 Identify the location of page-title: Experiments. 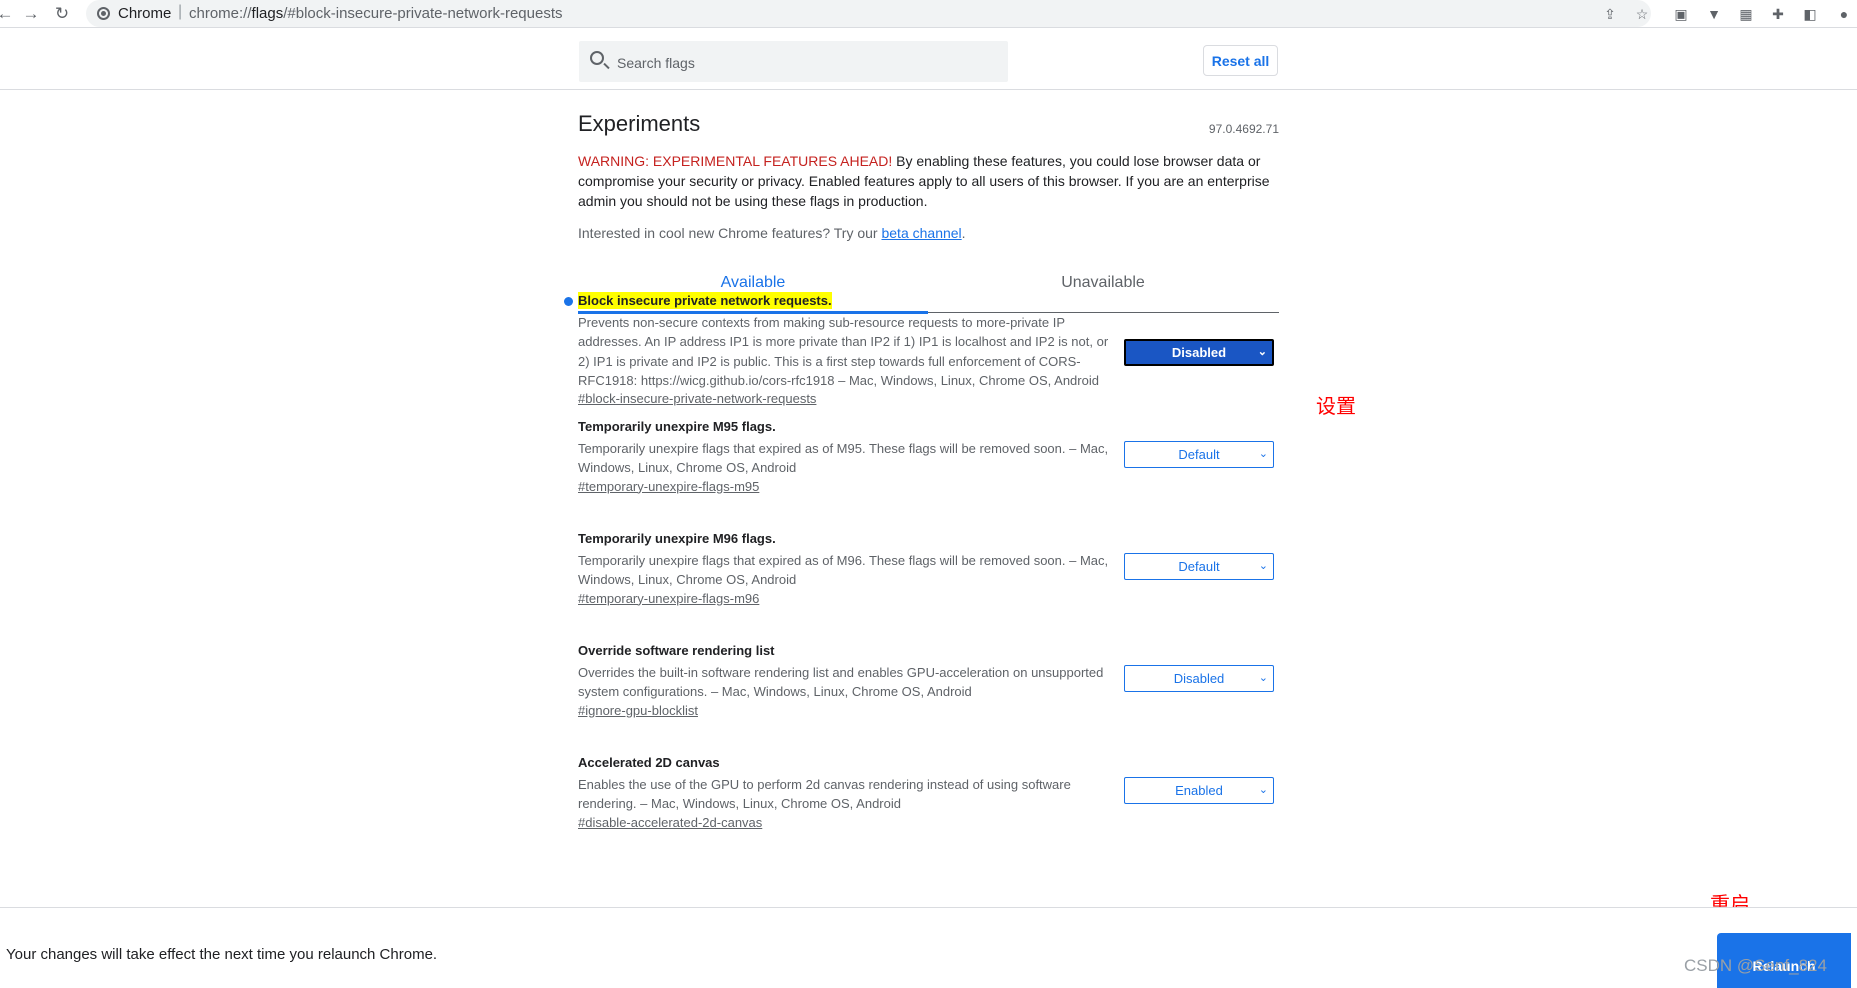
(639, 123).